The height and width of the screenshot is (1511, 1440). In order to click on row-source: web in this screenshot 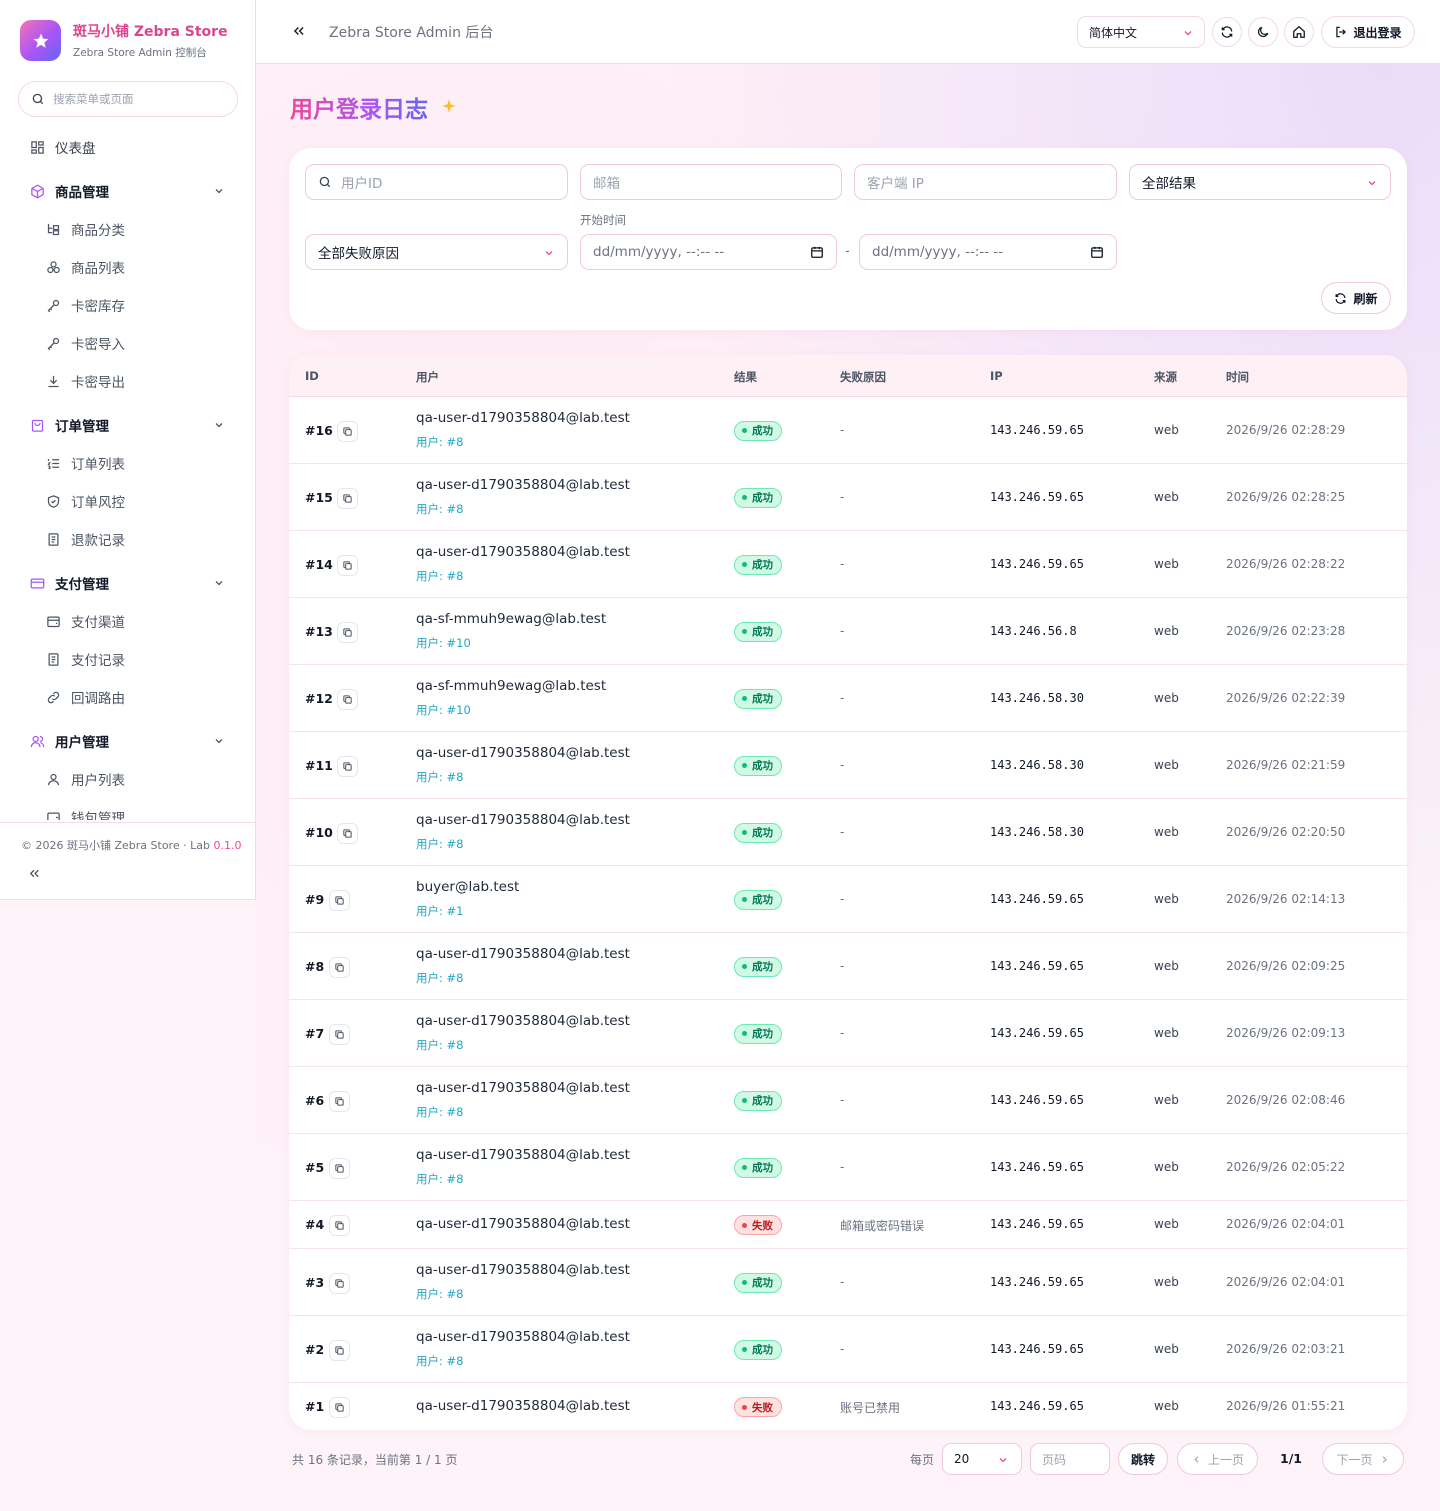, I will do `click(1166, 965)`.